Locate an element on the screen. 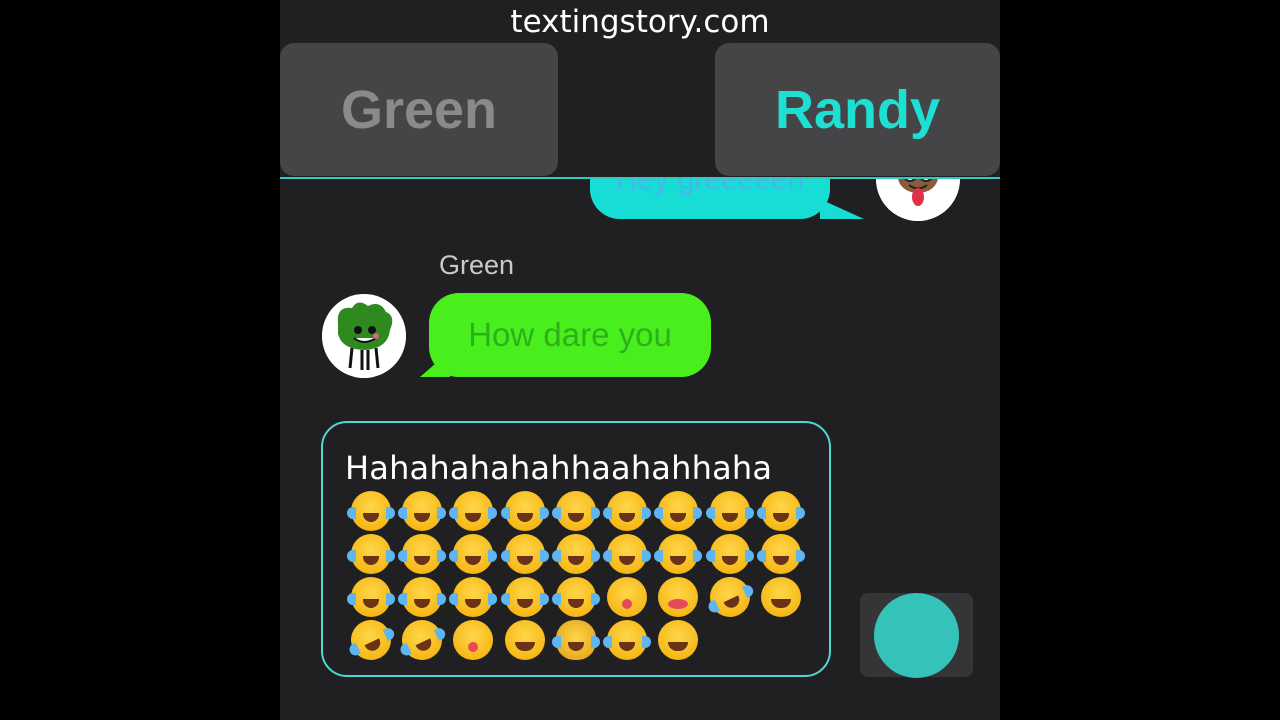  compose-text: Hahahahahahhaahahhaha is located at coordinates (559, 468).